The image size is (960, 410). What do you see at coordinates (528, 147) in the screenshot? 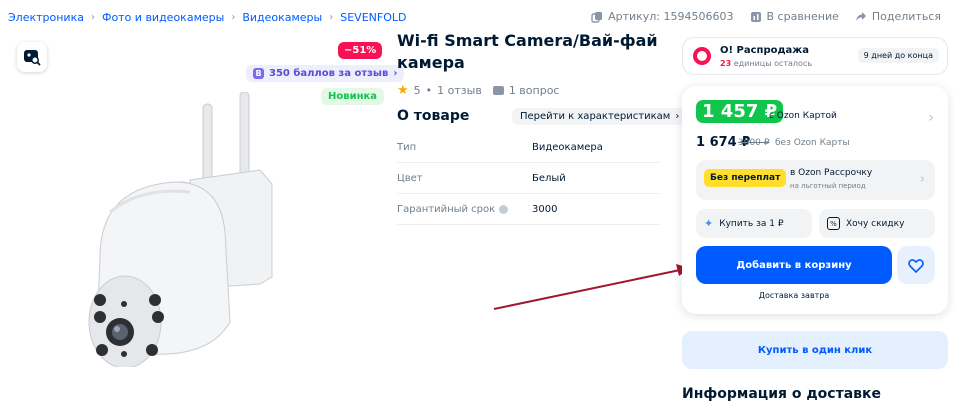
I see `spec-row: Тип Видеокамера` at bounding box center [528, 147].